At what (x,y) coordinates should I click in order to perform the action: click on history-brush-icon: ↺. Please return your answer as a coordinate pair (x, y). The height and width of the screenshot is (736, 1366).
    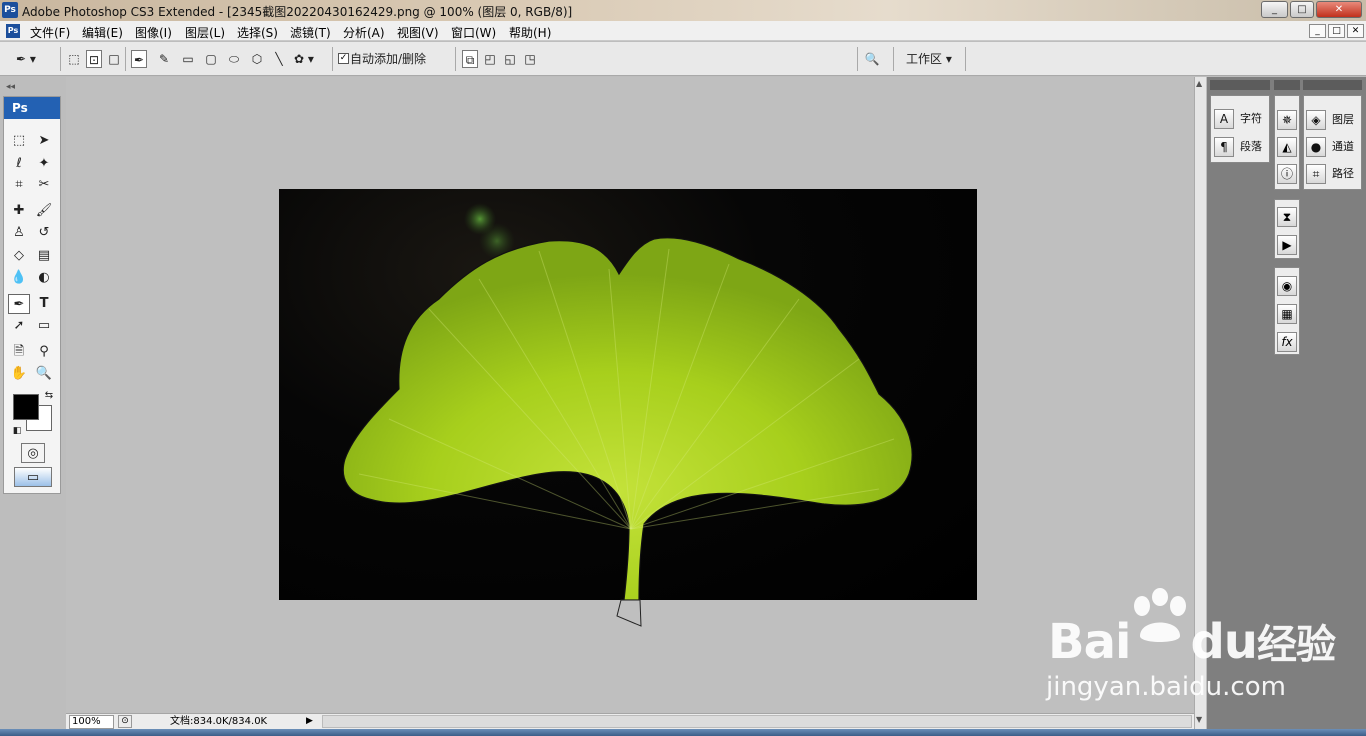
    Looking at the image, I should click on (44, 233).